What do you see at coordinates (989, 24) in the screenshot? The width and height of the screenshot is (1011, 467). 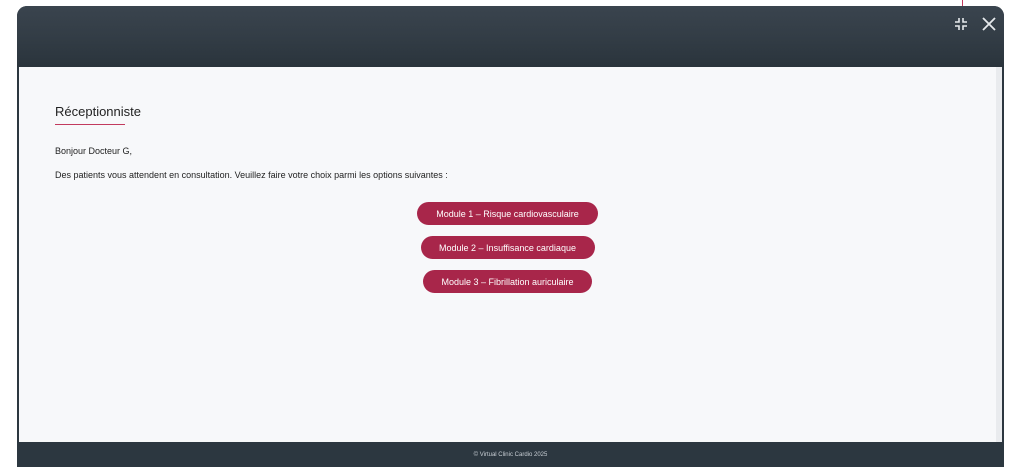 I see `close-icon` at bounding box center [989, 24].